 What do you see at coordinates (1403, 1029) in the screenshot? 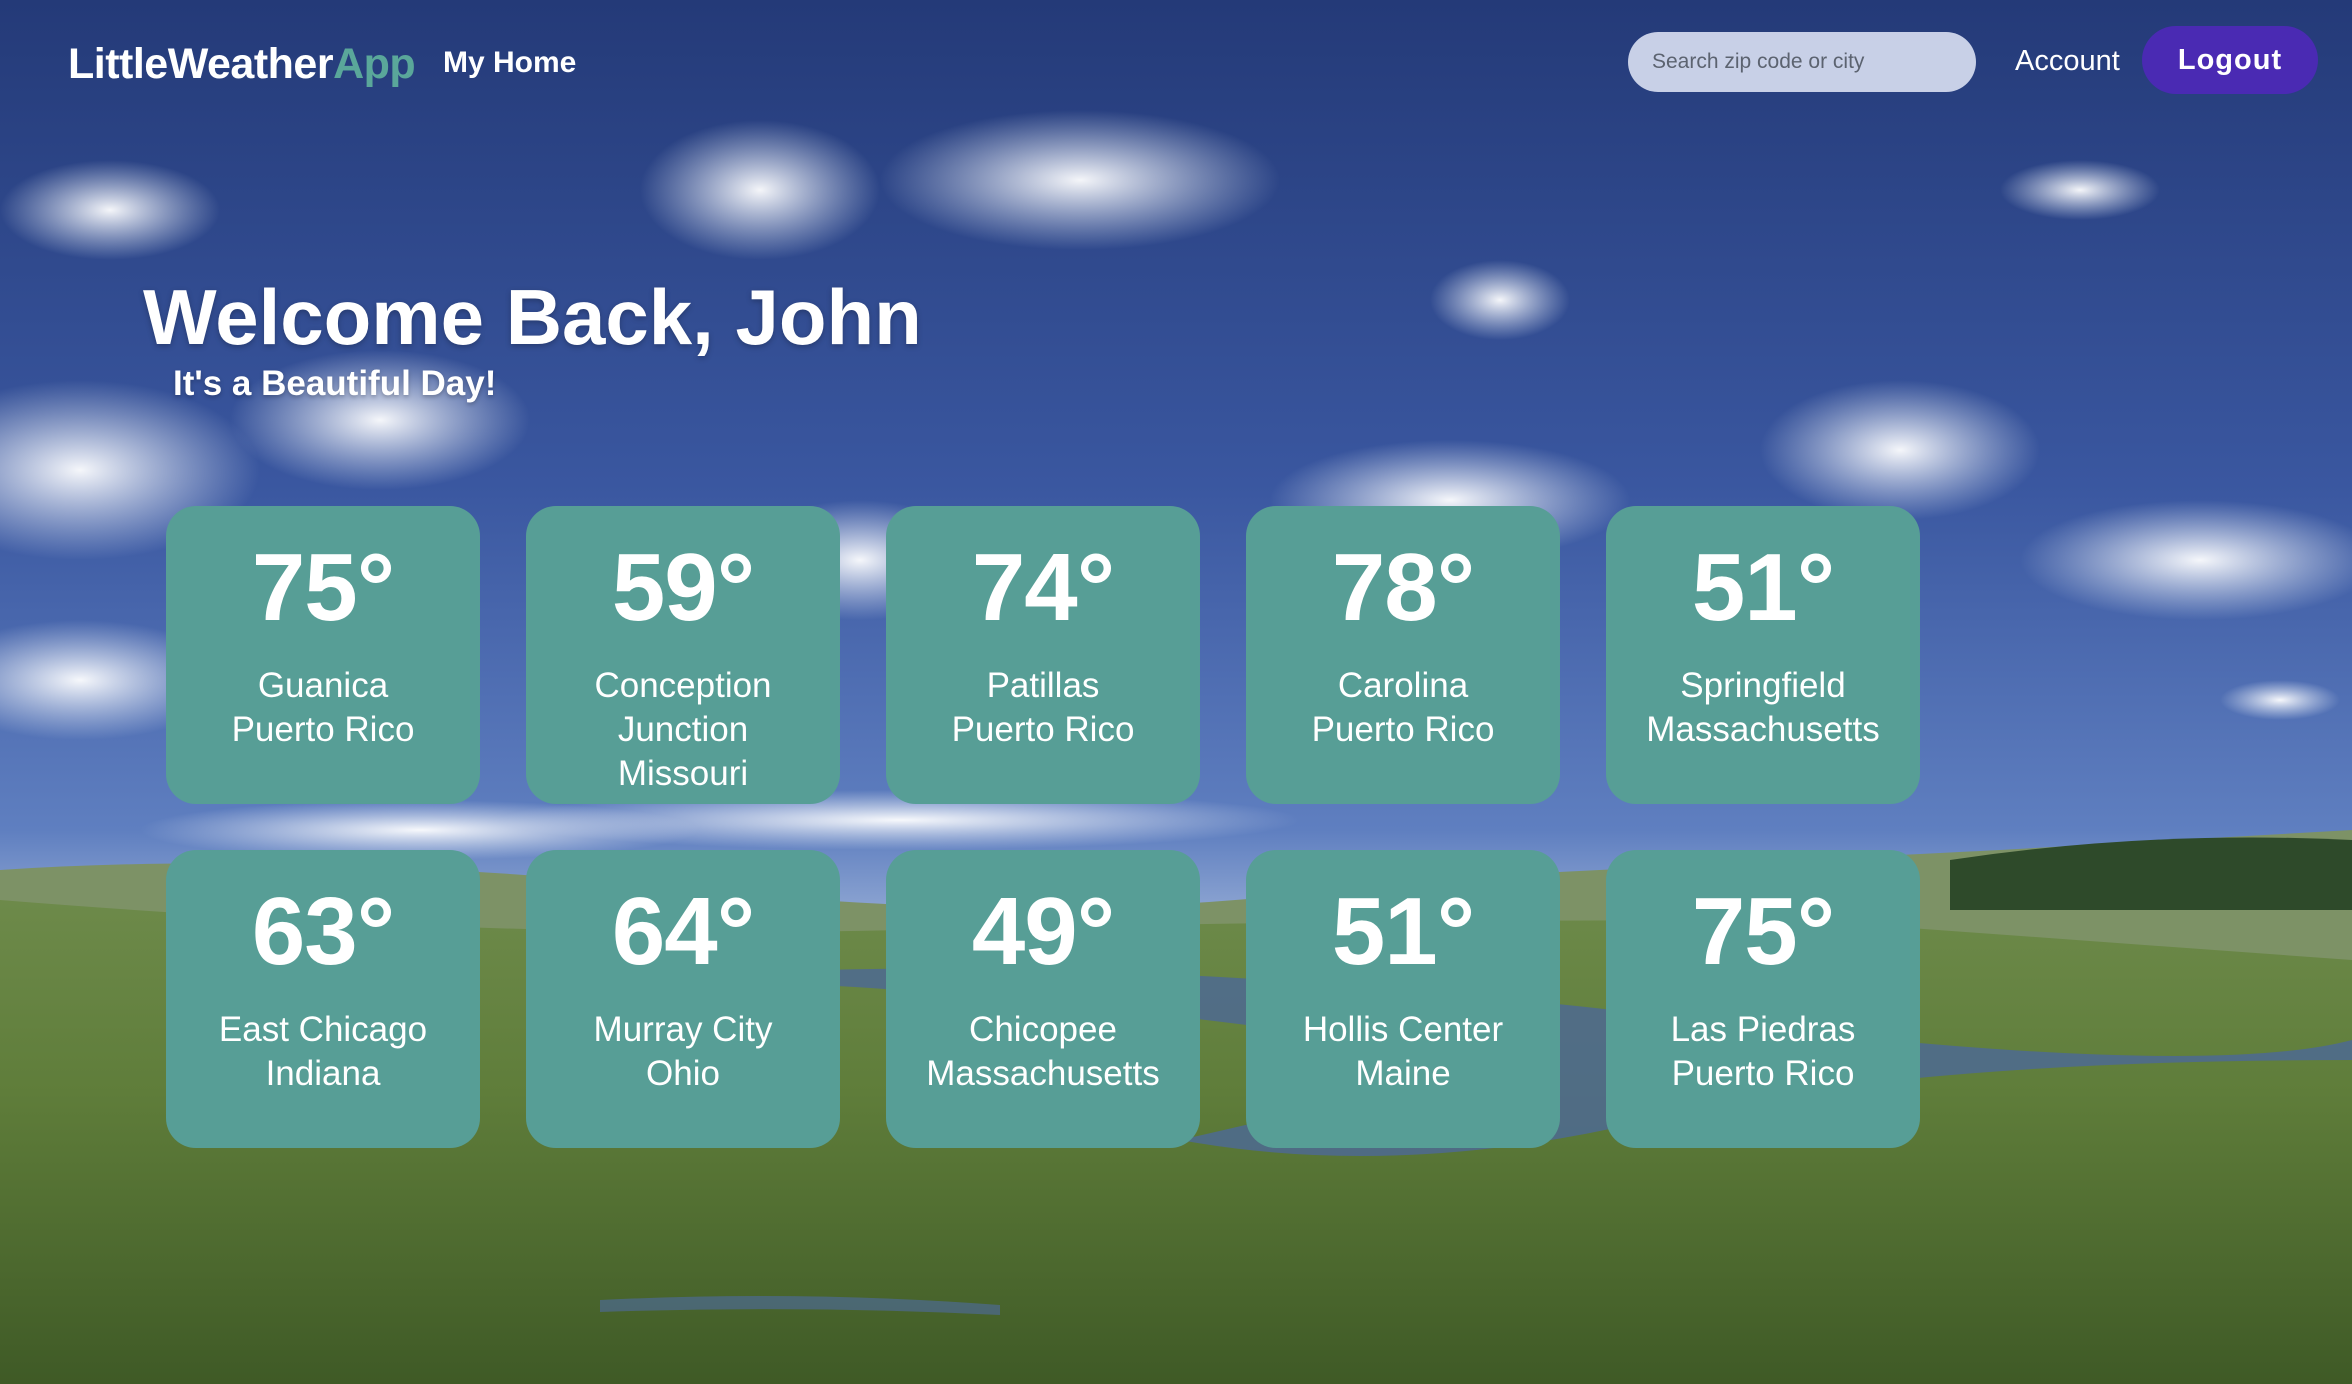
I see `city-name: Hollis Center` at bounding box center [1403, 1029].